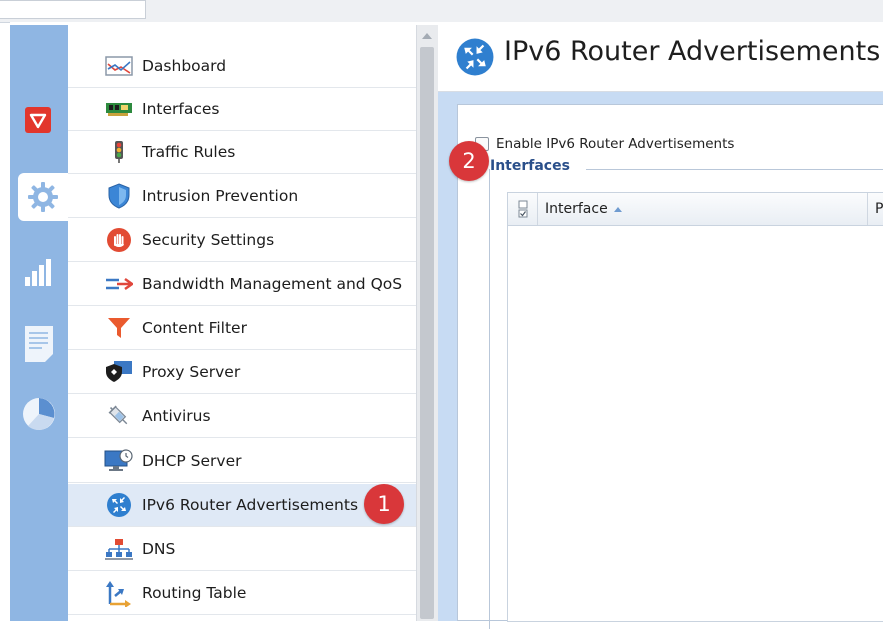  I want to click on nav-item-intrusion-prevention: Intrusion Prevention, so click(242, 196).